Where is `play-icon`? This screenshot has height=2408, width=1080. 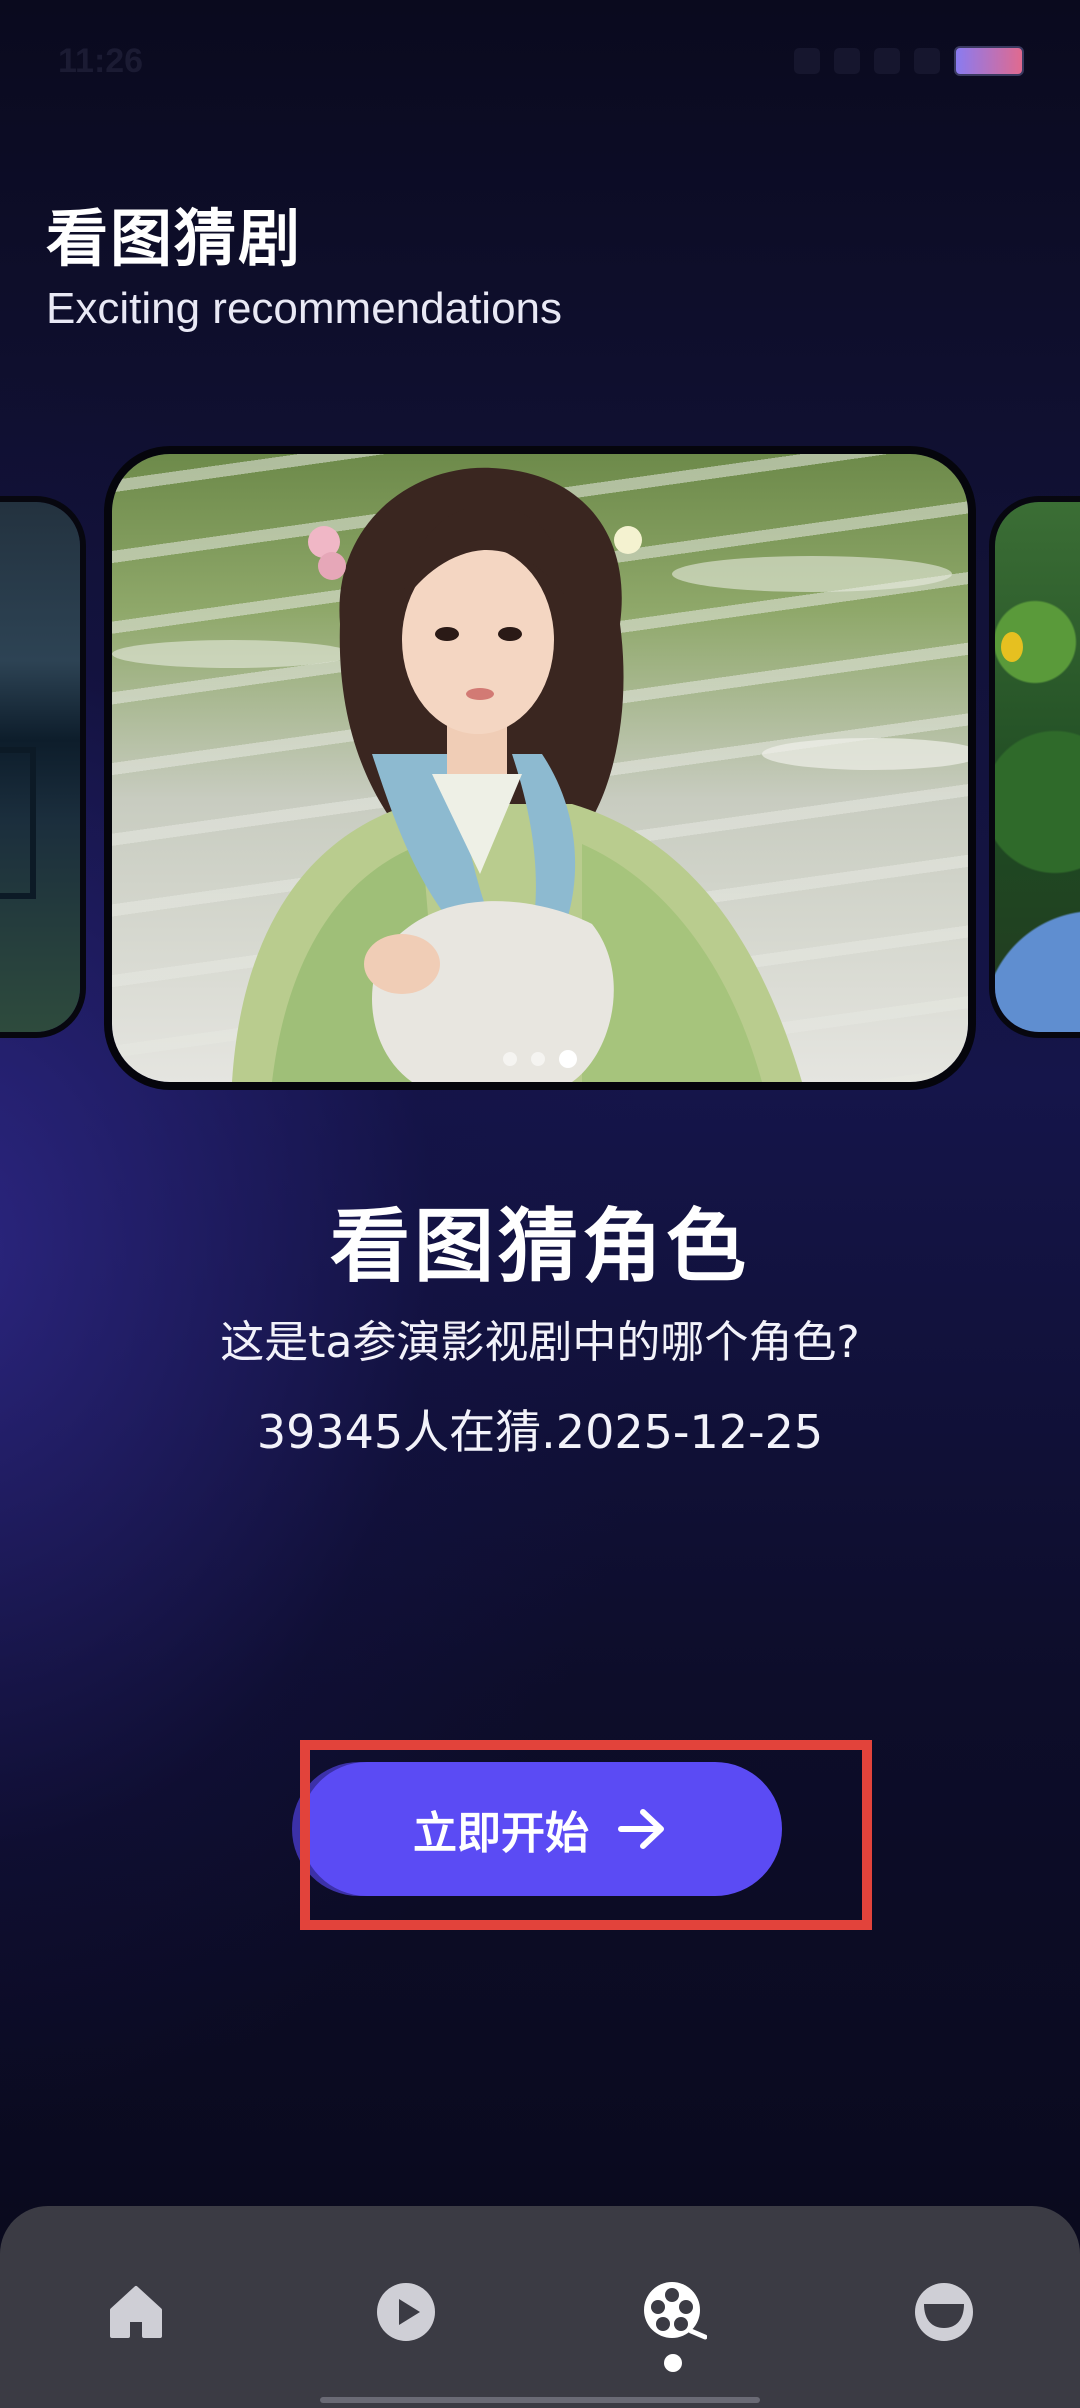 play-icon is located at coordinates (406, 2312).